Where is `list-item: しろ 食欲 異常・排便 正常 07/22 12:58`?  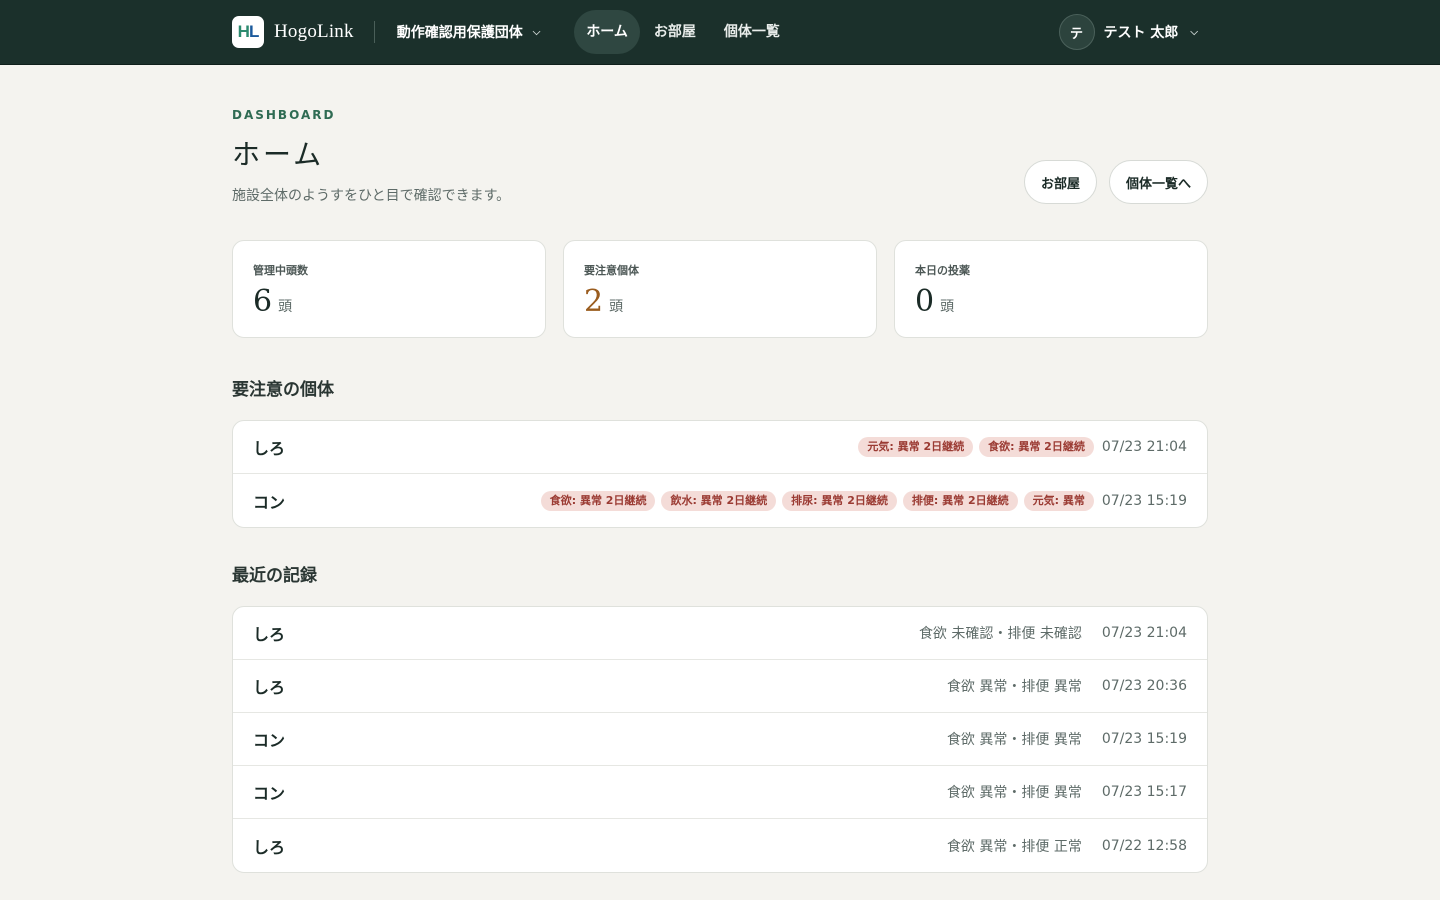
list-item: しろ 食欲 異常・排便 正常 07/22 12:58 is located at coordinates (720, 845).